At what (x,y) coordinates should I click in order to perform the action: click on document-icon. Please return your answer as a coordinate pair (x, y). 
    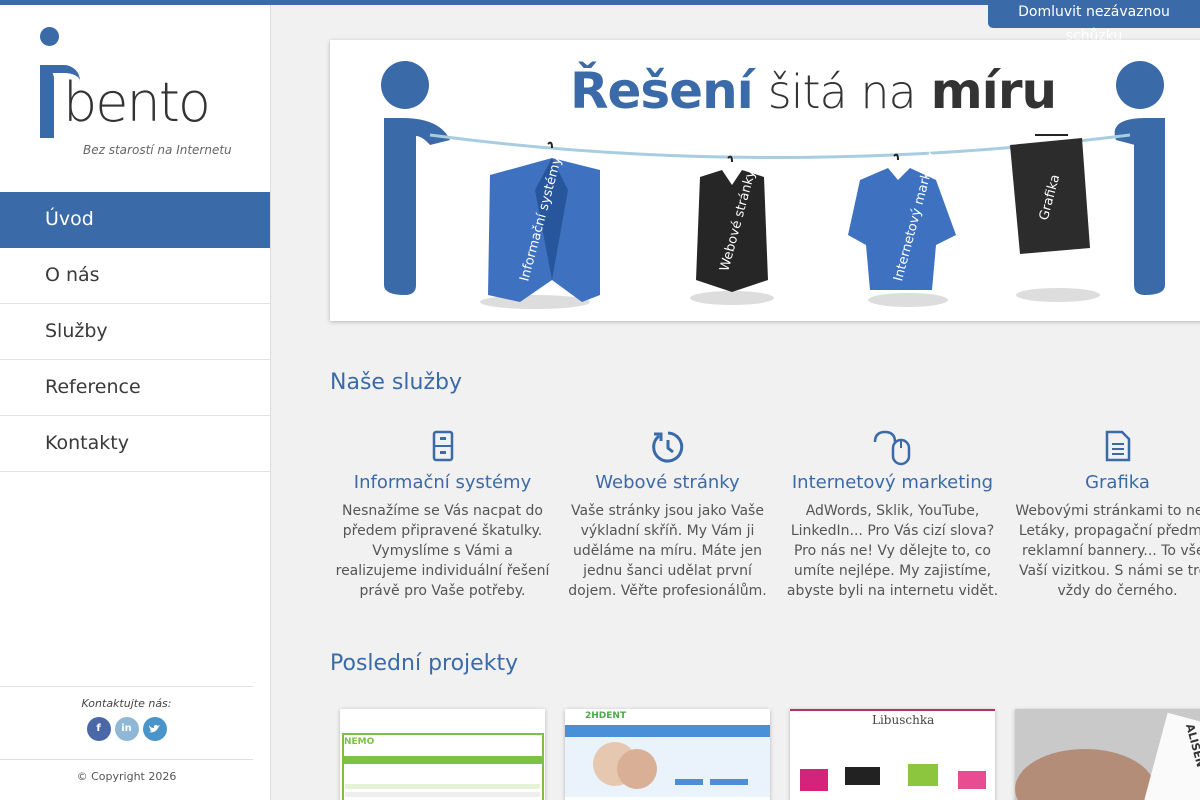
    Looking at the image, I should click on (1102, 448).